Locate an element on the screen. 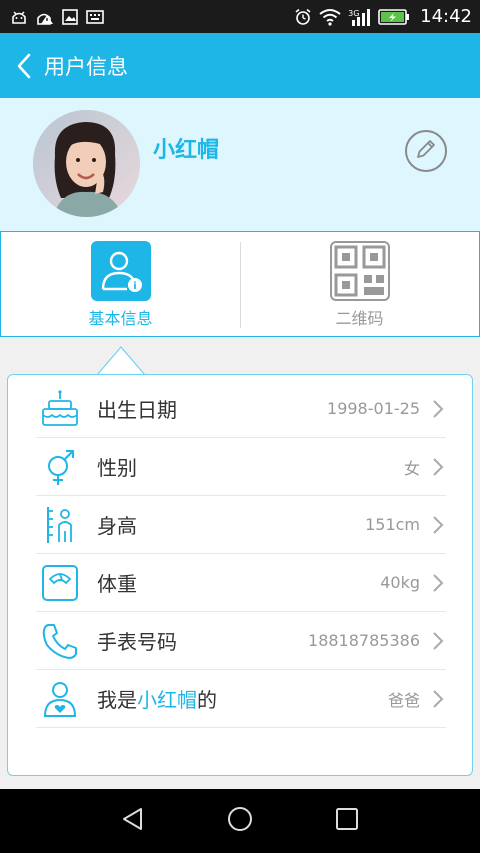  person-info-icon: i is located at coordinates (120, 271).